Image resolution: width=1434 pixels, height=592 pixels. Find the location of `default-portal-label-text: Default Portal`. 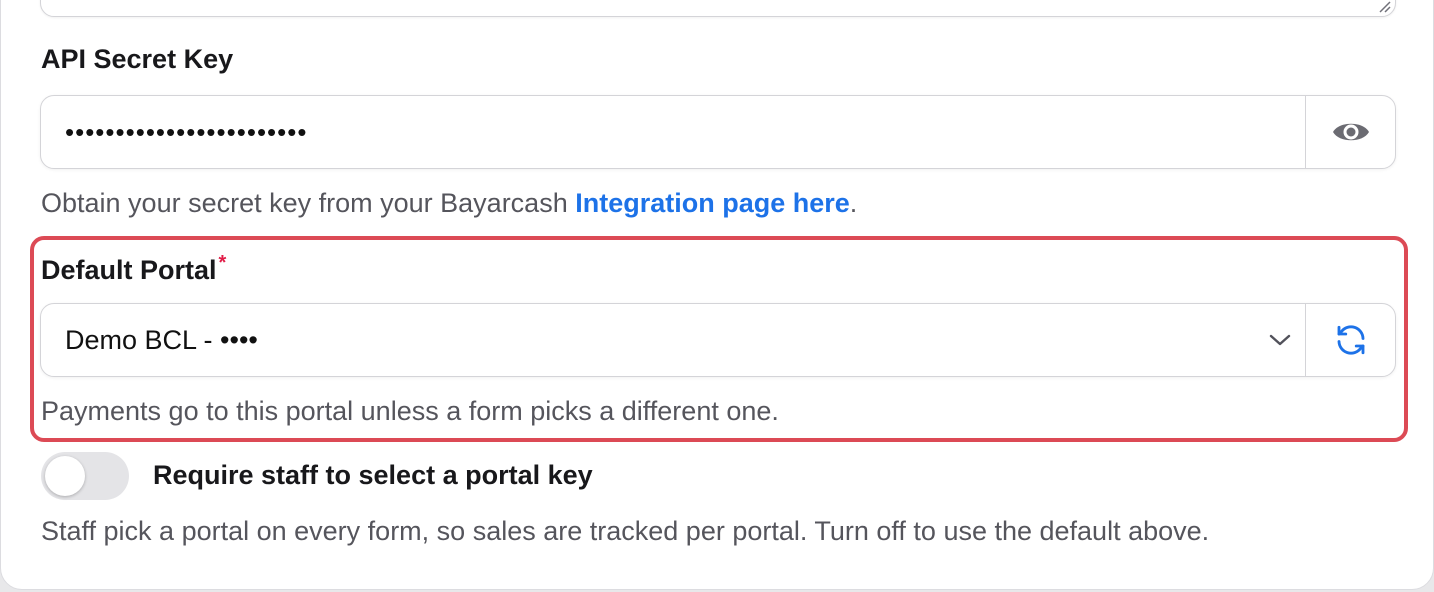

default-portal-label-text: Default Portal is located at coordinates (129, 270).